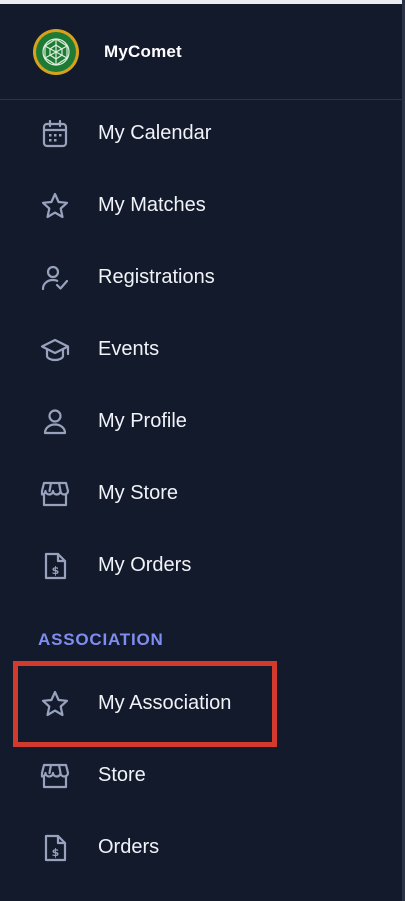 This screenshot has height=901, width=405. I want to click on nav-item-label: My Calendar, so click(155, 133).